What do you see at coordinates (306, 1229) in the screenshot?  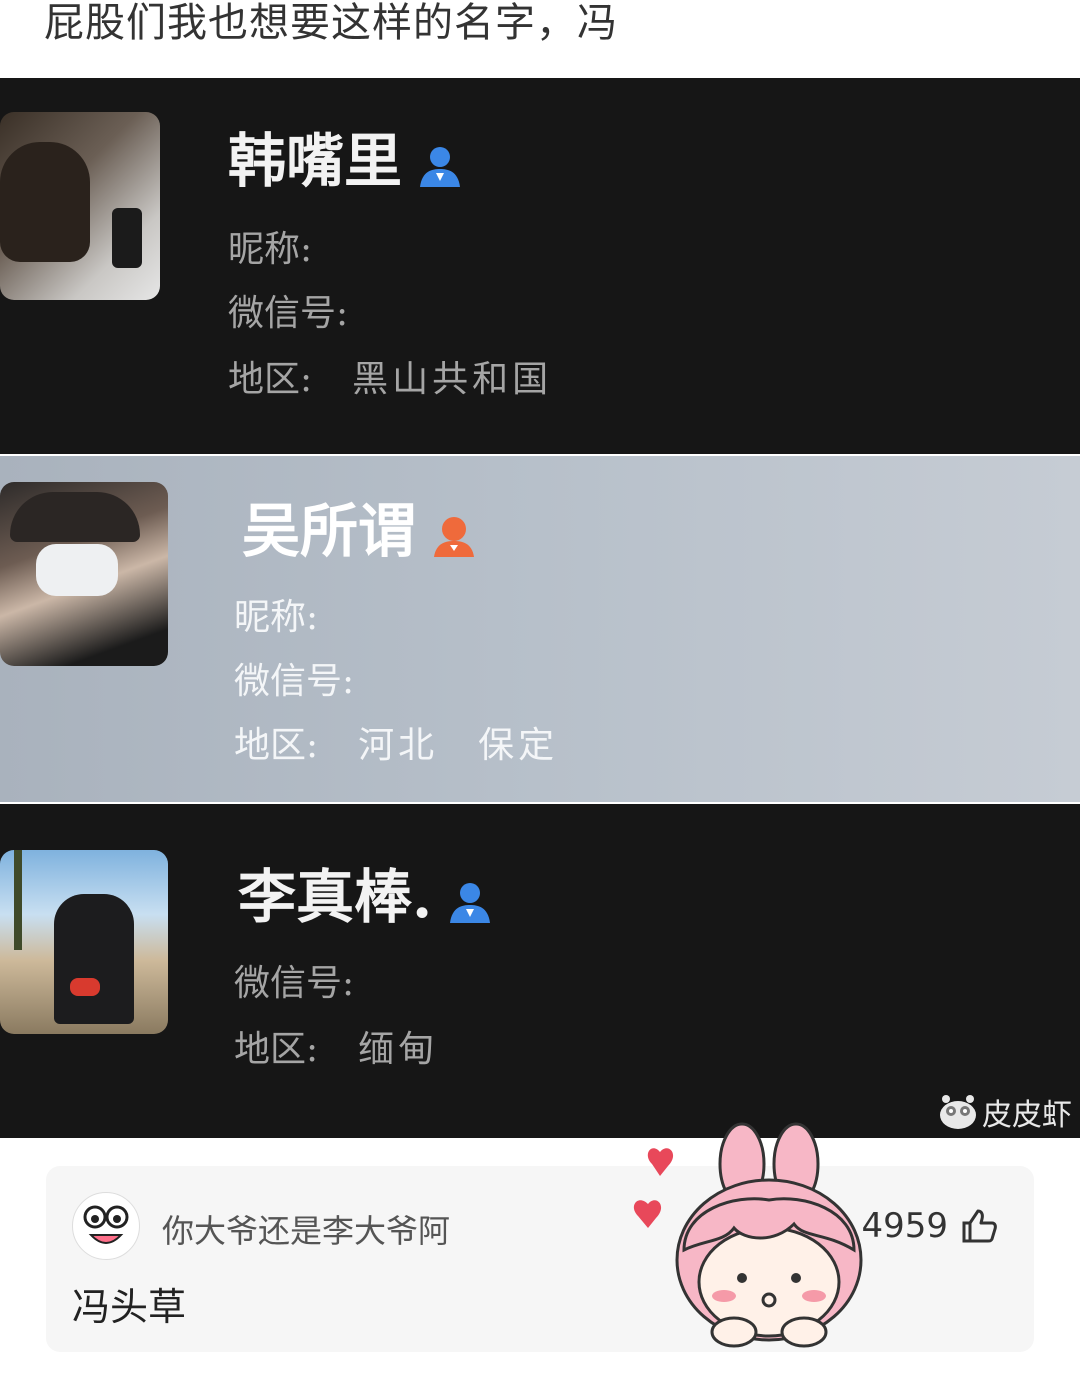 I see `commenter-username: 你大爷还是李大爷阿` at bounding box center [306, 1229].